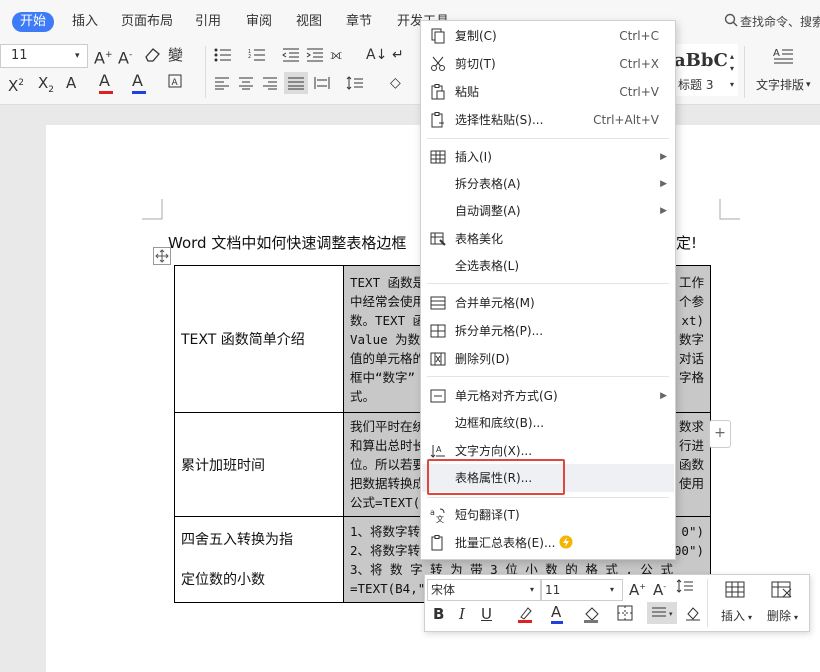 The image size is (820, 672). I want to click on bold-icon: B, so click(438, 614).